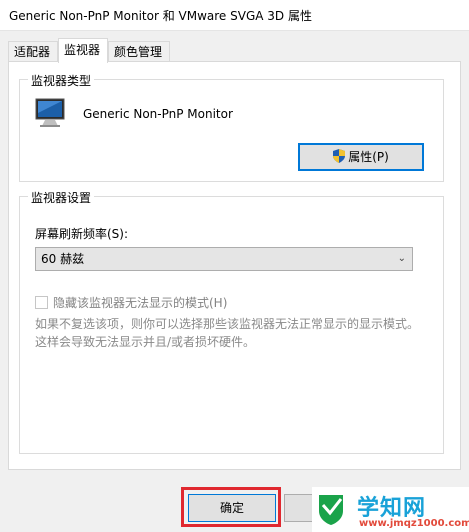 The width and height of the screenshot is (469, 532). Describe the element at coordinates (414, 523) in the screenshot. I see `watermark-url: www.jmqz1000.com` at that location.